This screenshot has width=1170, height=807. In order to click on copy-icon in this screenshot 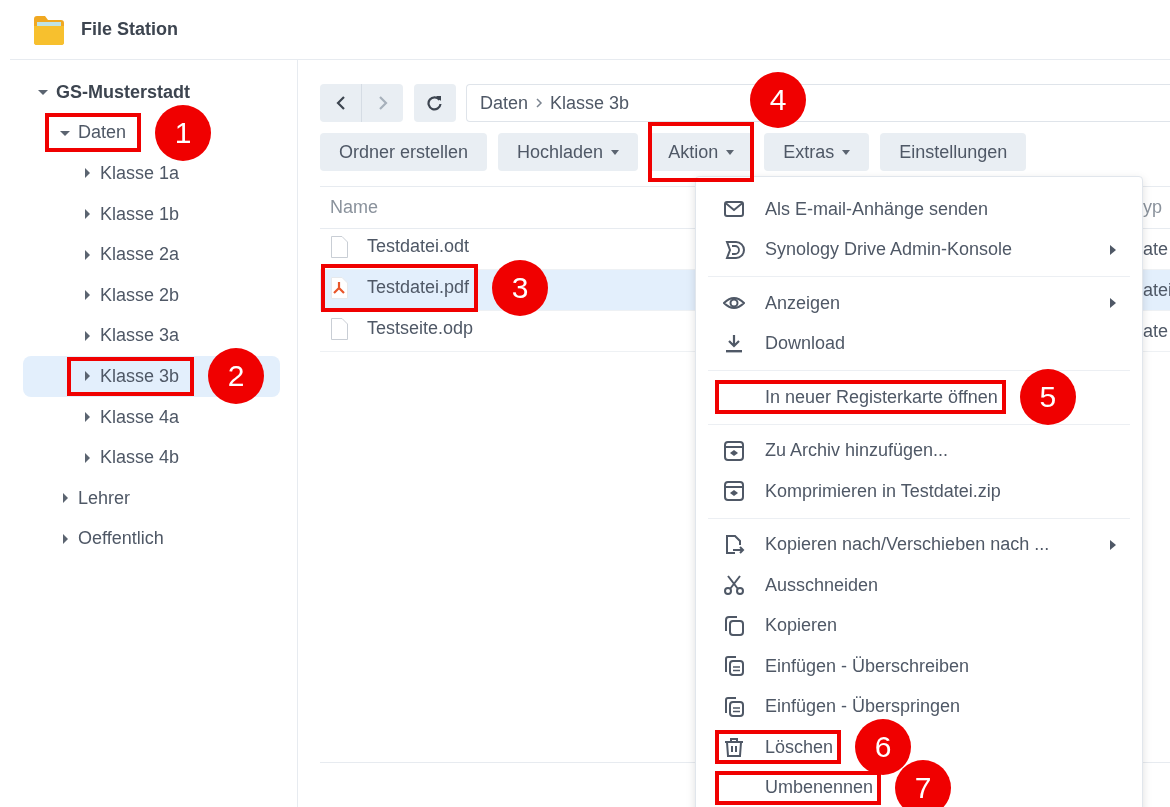, I will do `click(734, 625)`.